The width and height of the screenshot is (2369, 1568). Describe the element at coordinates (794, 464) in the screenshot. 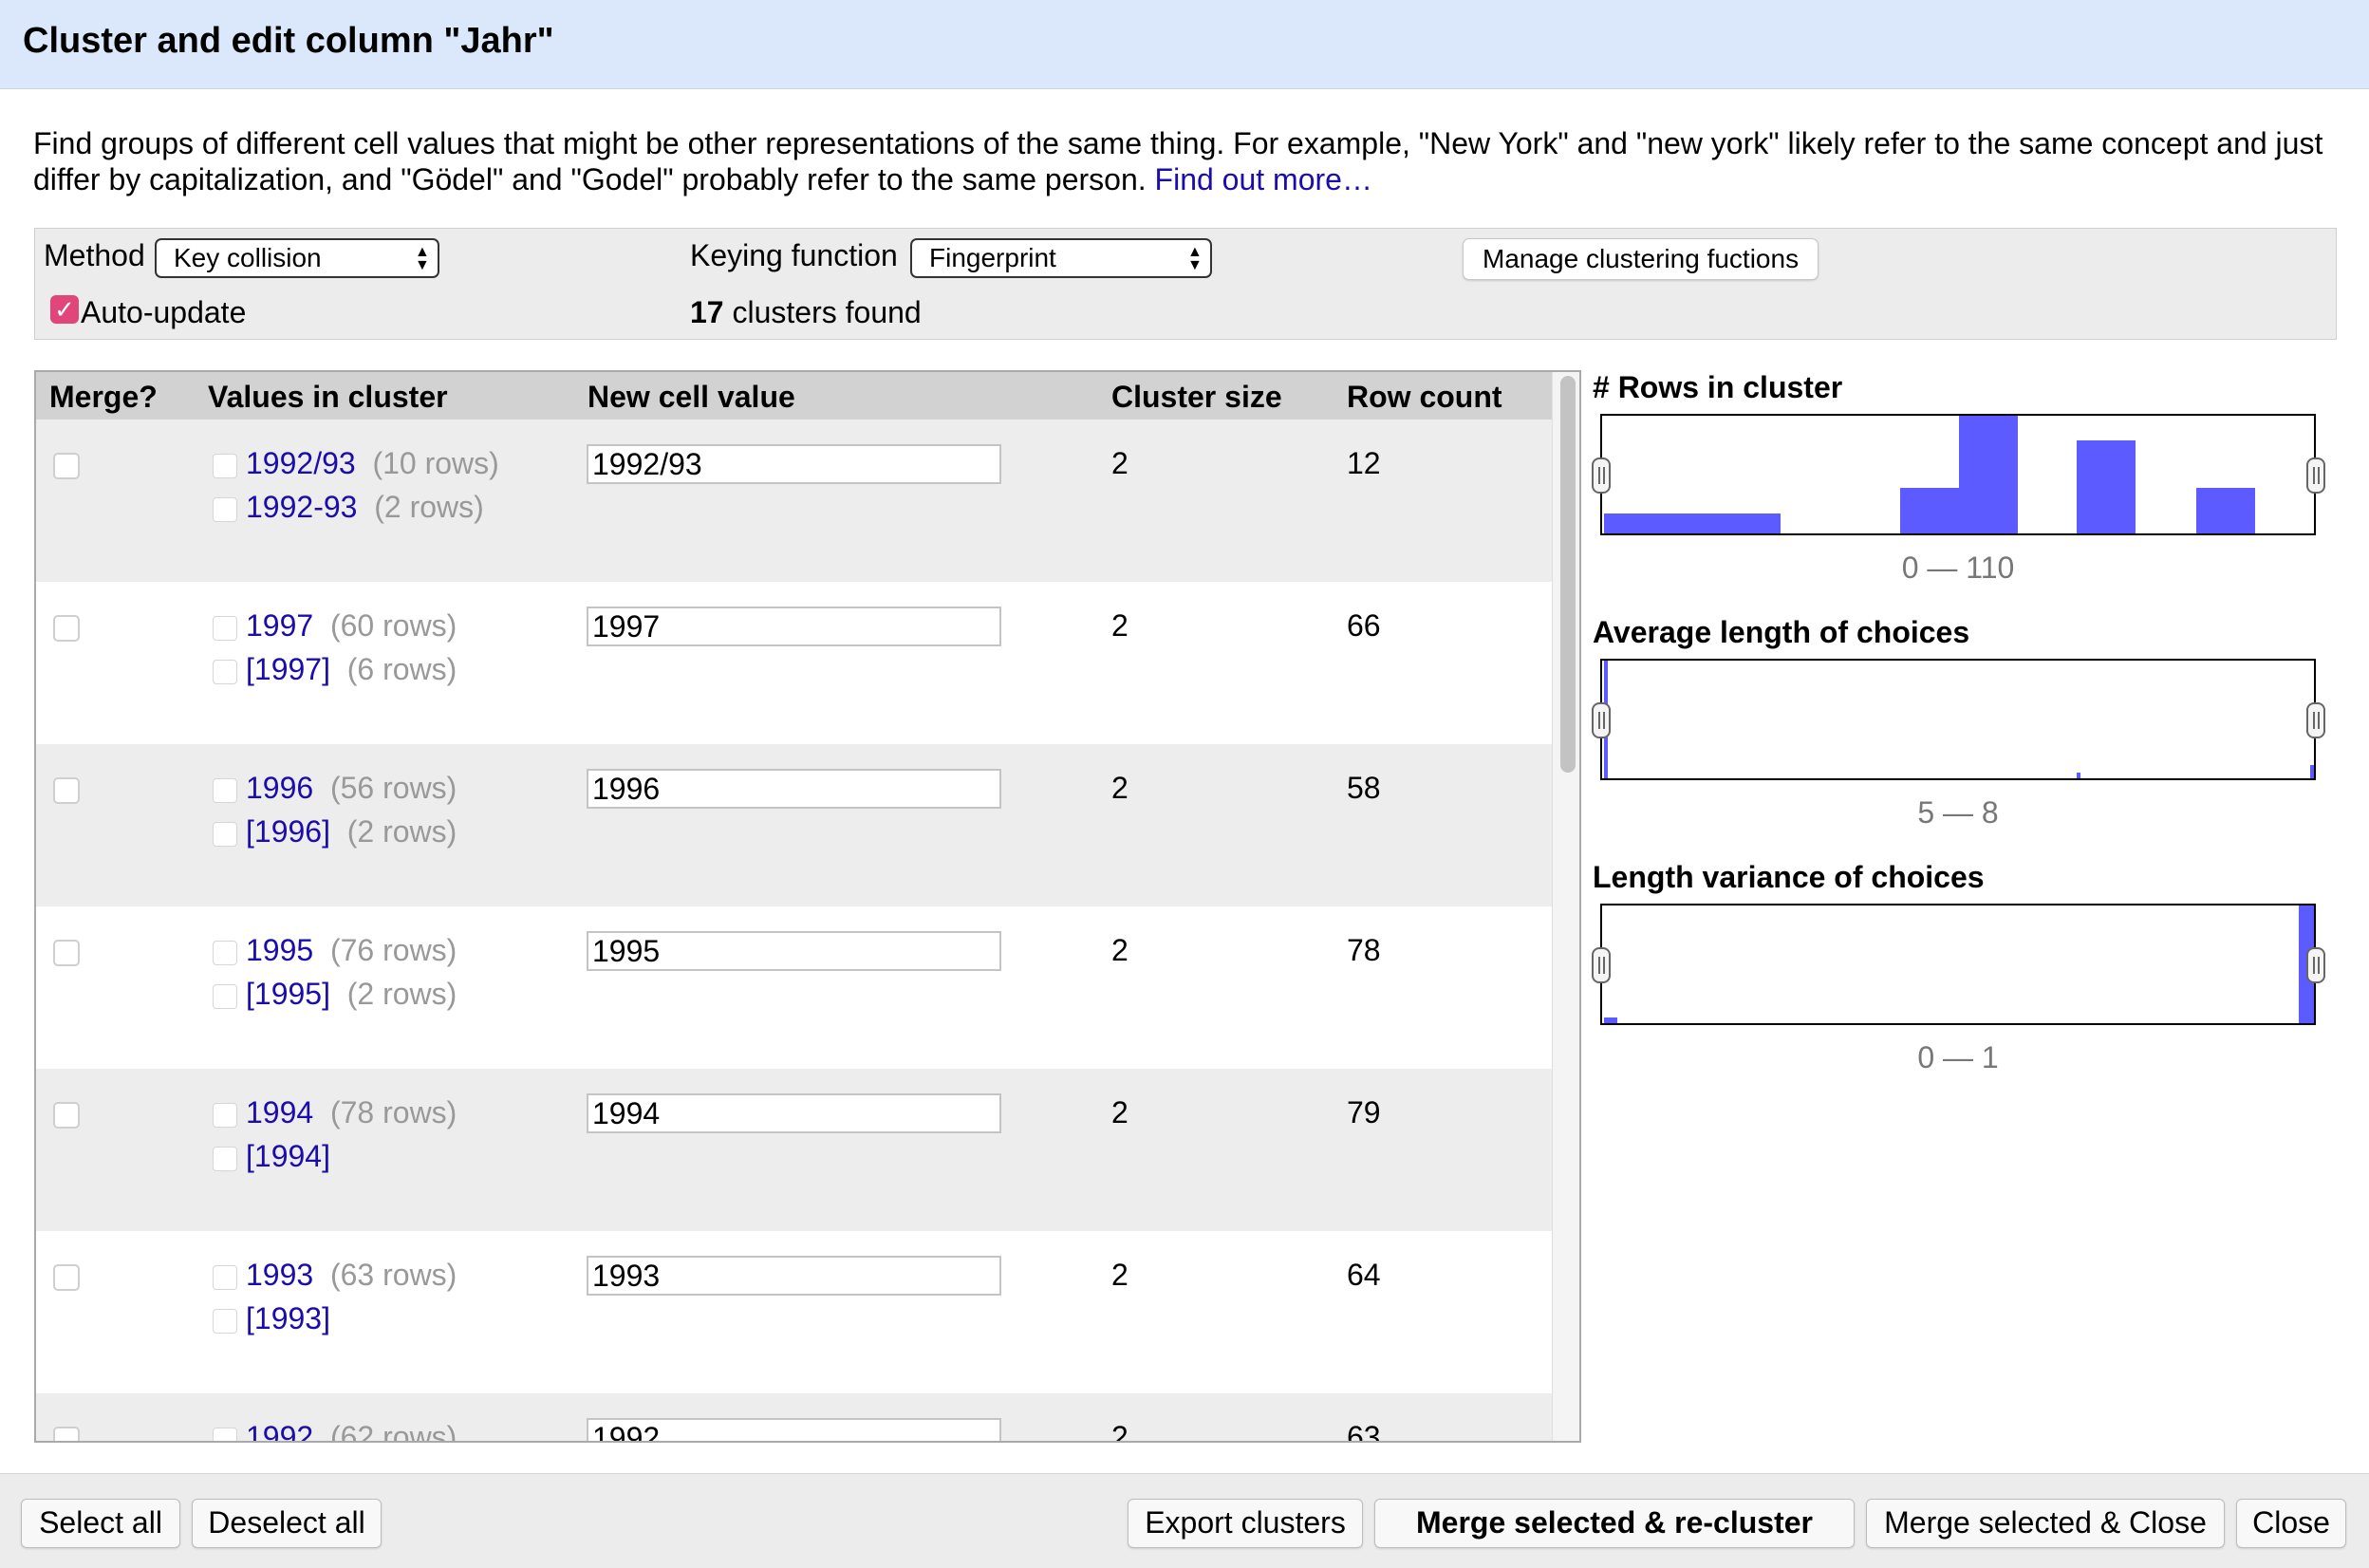

I see `new-cell-value-input: 1992/93` at that location.